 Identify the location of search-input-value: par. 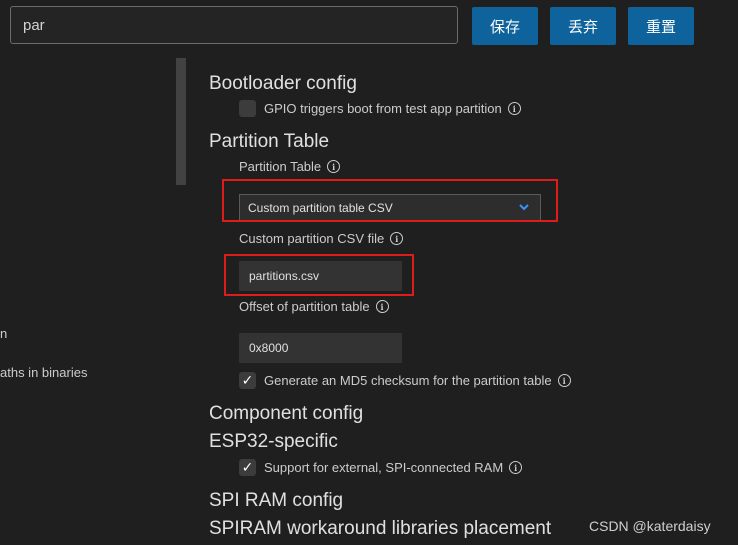
(34, 25).